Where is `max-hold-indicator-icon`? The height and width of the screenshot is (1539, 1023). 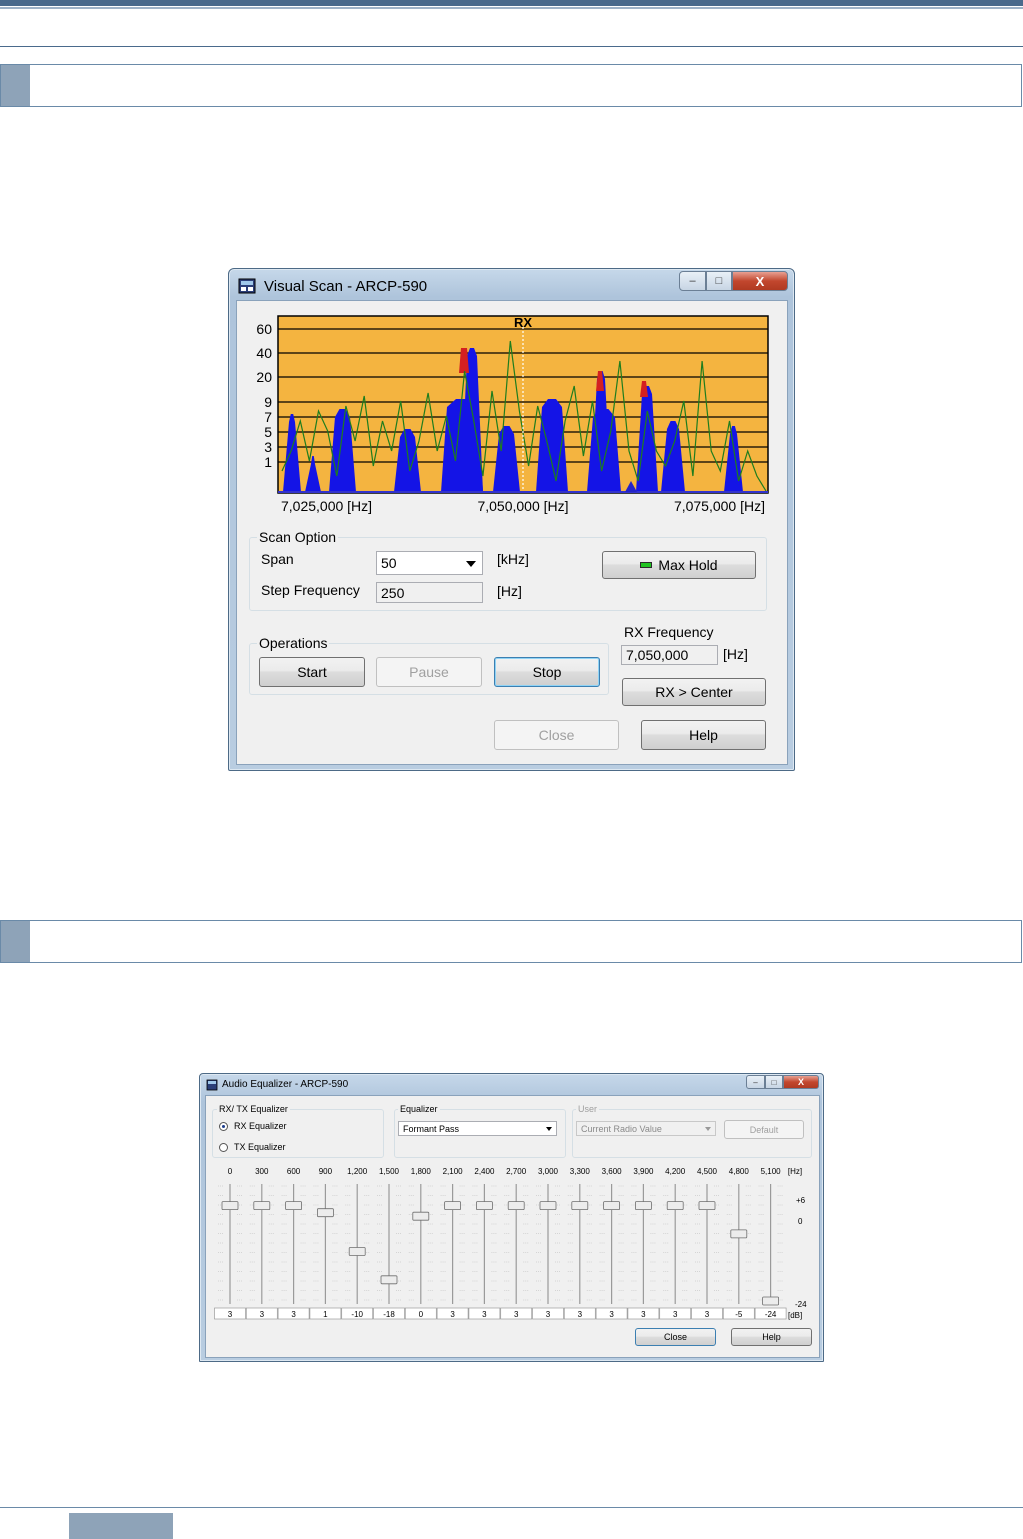
max-hold-indicator-icon is located at coordinates (646, 565).